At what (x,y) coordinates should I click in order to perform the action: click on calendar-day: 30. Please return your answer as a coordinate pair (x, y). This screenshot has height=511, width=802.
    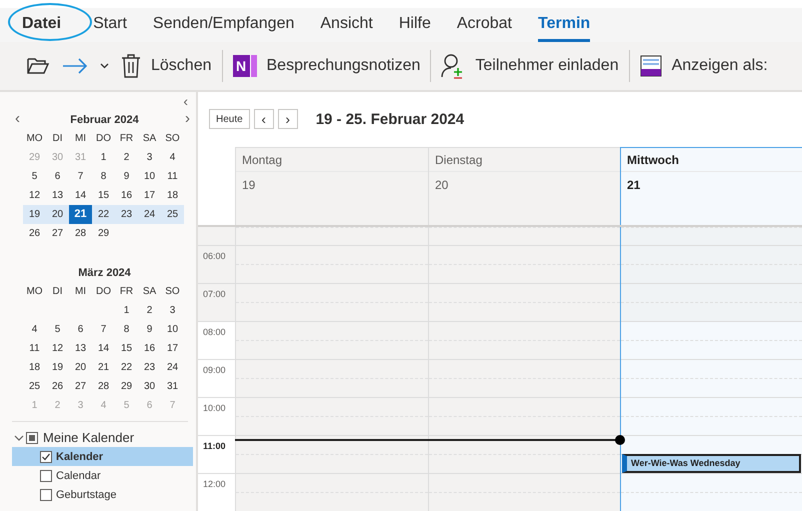
    Looking at the image, I should click on (149, 386).